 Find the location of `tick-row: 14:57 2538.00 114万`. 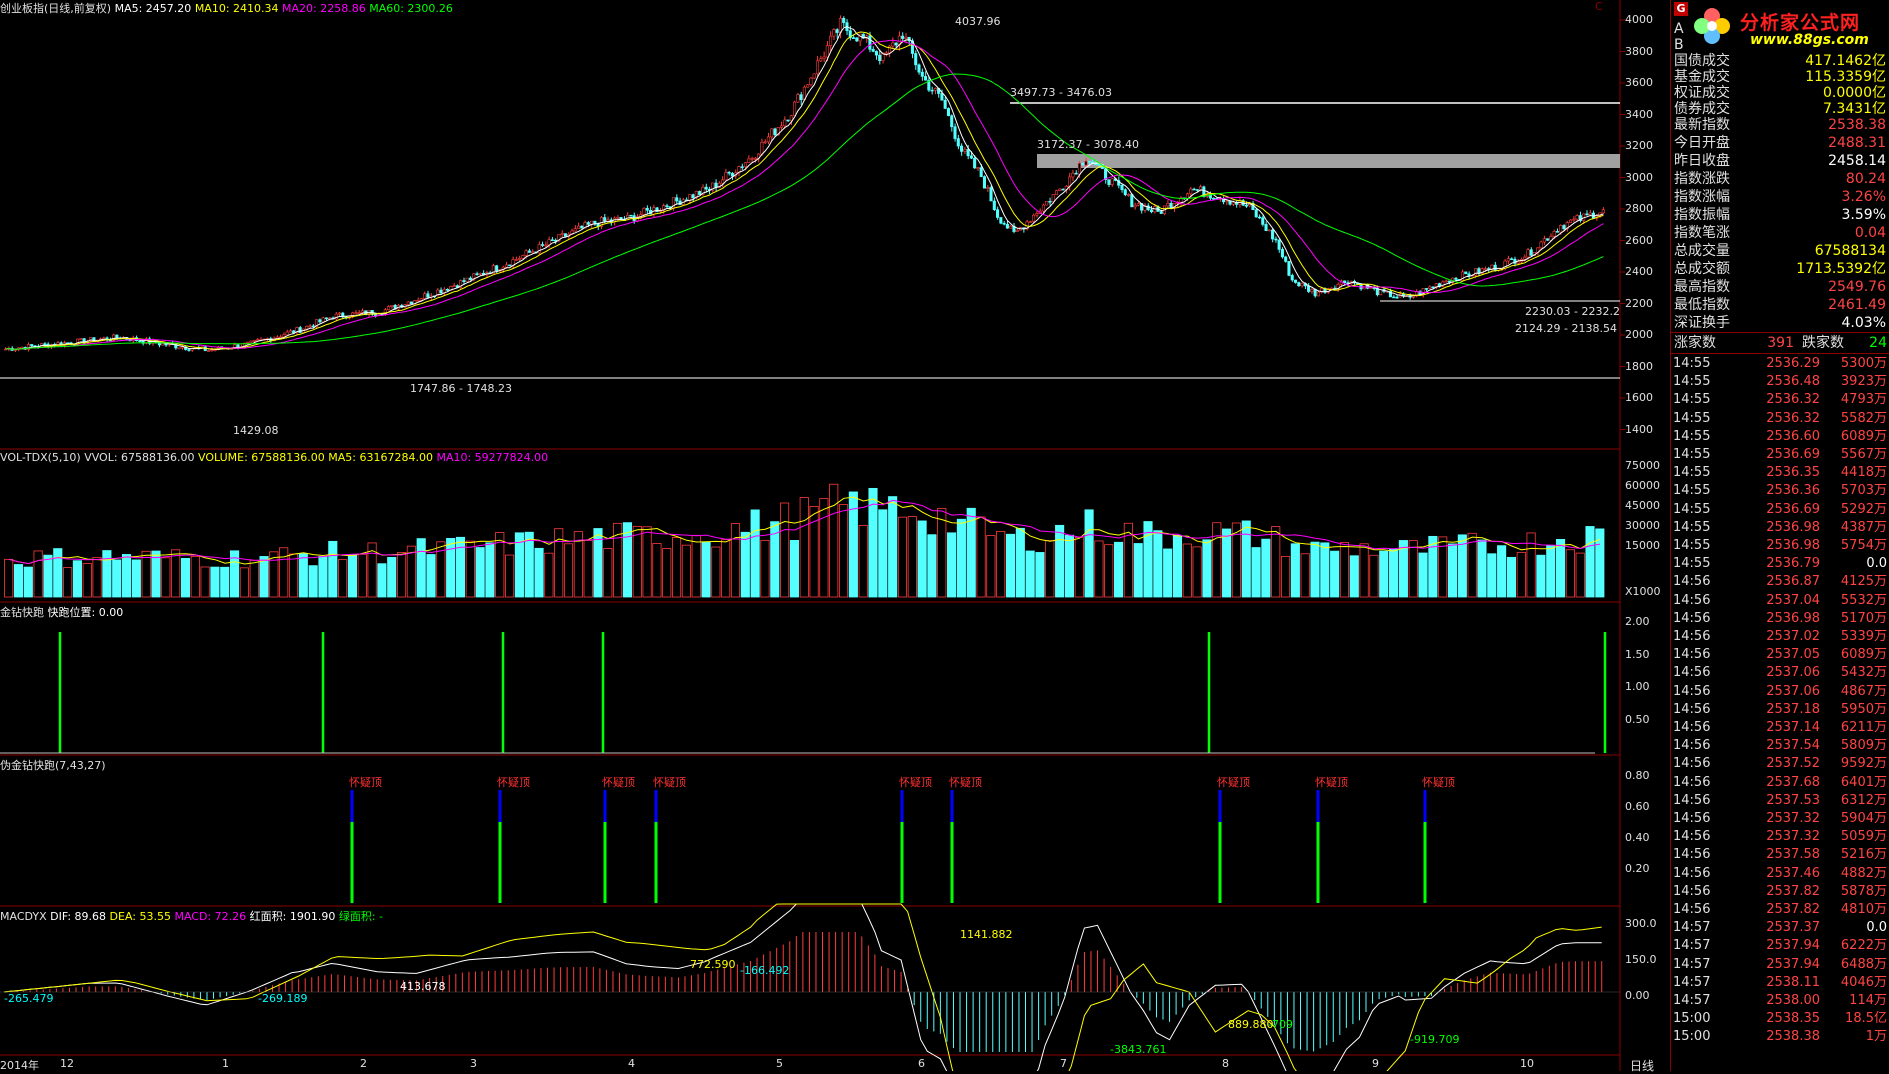

tick-row: 14:57 2538.00 114万 is located at coordinates (1779, 1001).